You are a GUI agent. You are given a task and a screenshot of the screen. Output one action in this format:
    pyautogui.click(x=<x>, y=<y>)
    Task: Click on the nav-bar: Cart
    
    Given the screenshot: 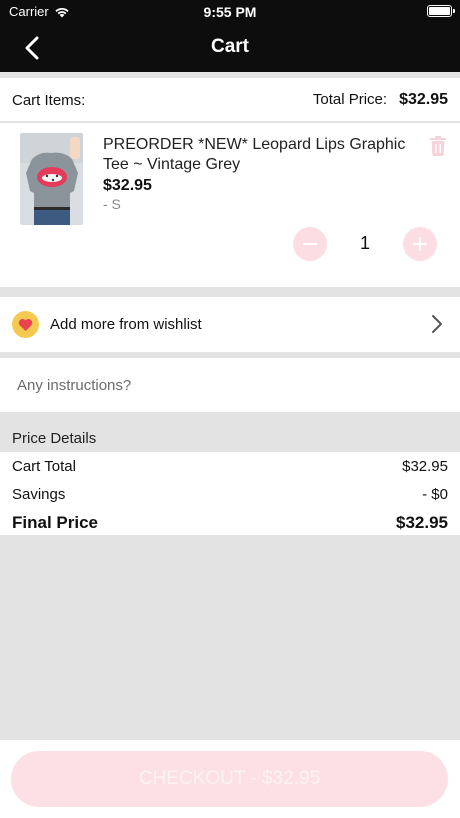 What is the action you would take?
    pyautogui.click(x=230, y=48)
    